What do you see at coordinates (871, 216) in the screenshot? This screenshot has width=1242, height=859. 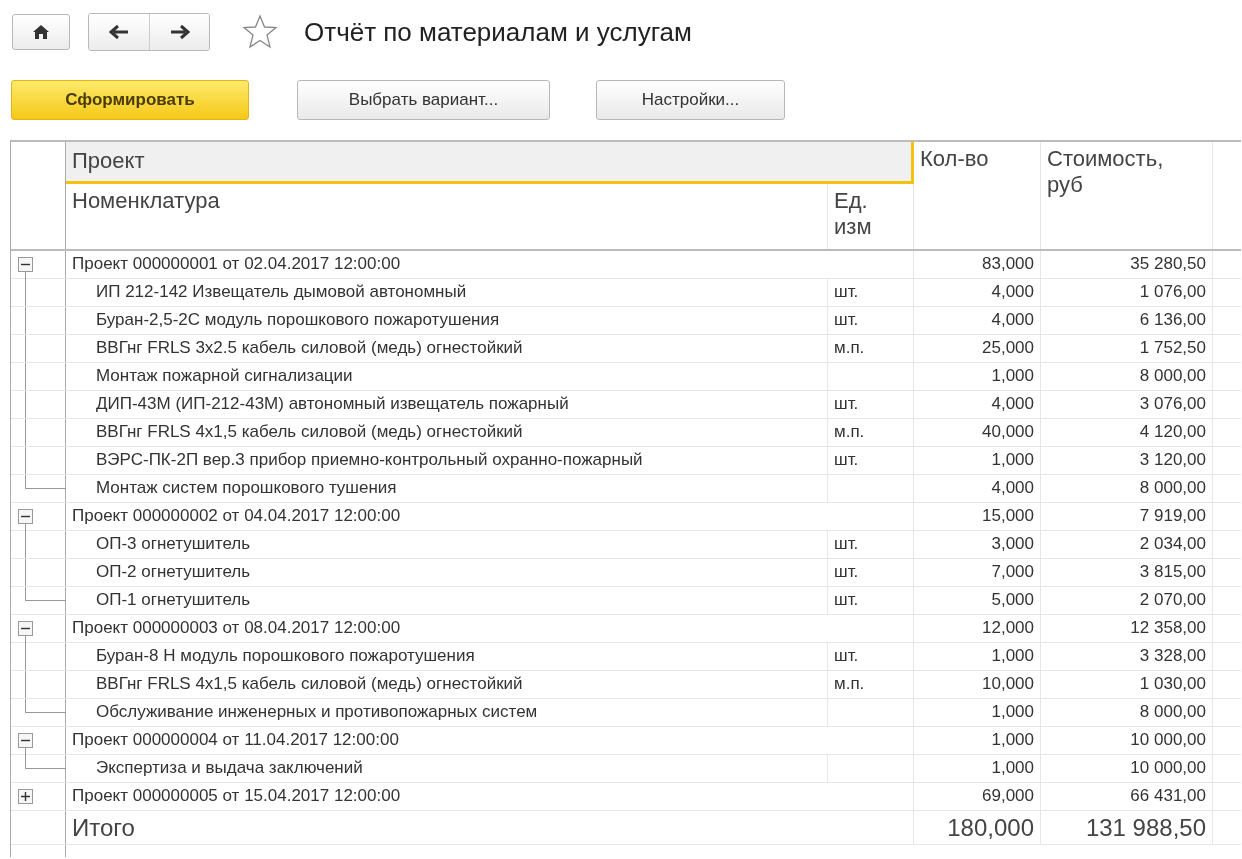 I see `column-header: Ед. изм` at bounding box center [871, 216].